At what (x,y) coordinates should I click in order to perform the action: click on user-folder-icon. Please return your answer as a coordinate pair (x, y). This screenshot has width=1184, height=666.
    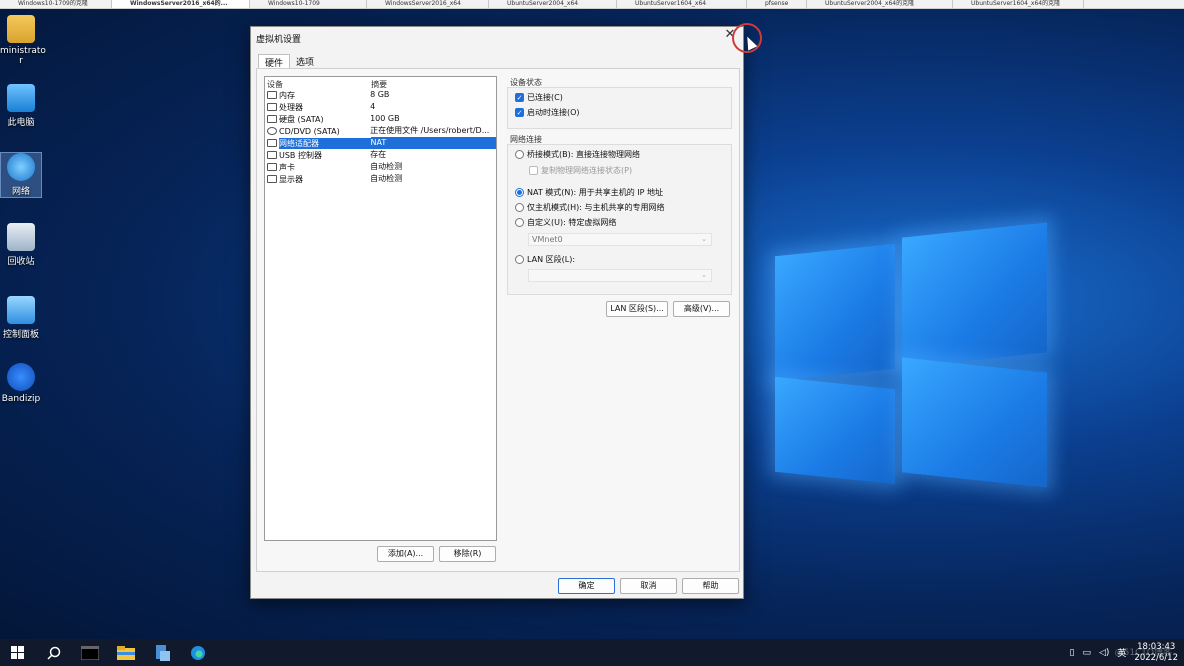
    Looking at the image, I should click on (21, 29).